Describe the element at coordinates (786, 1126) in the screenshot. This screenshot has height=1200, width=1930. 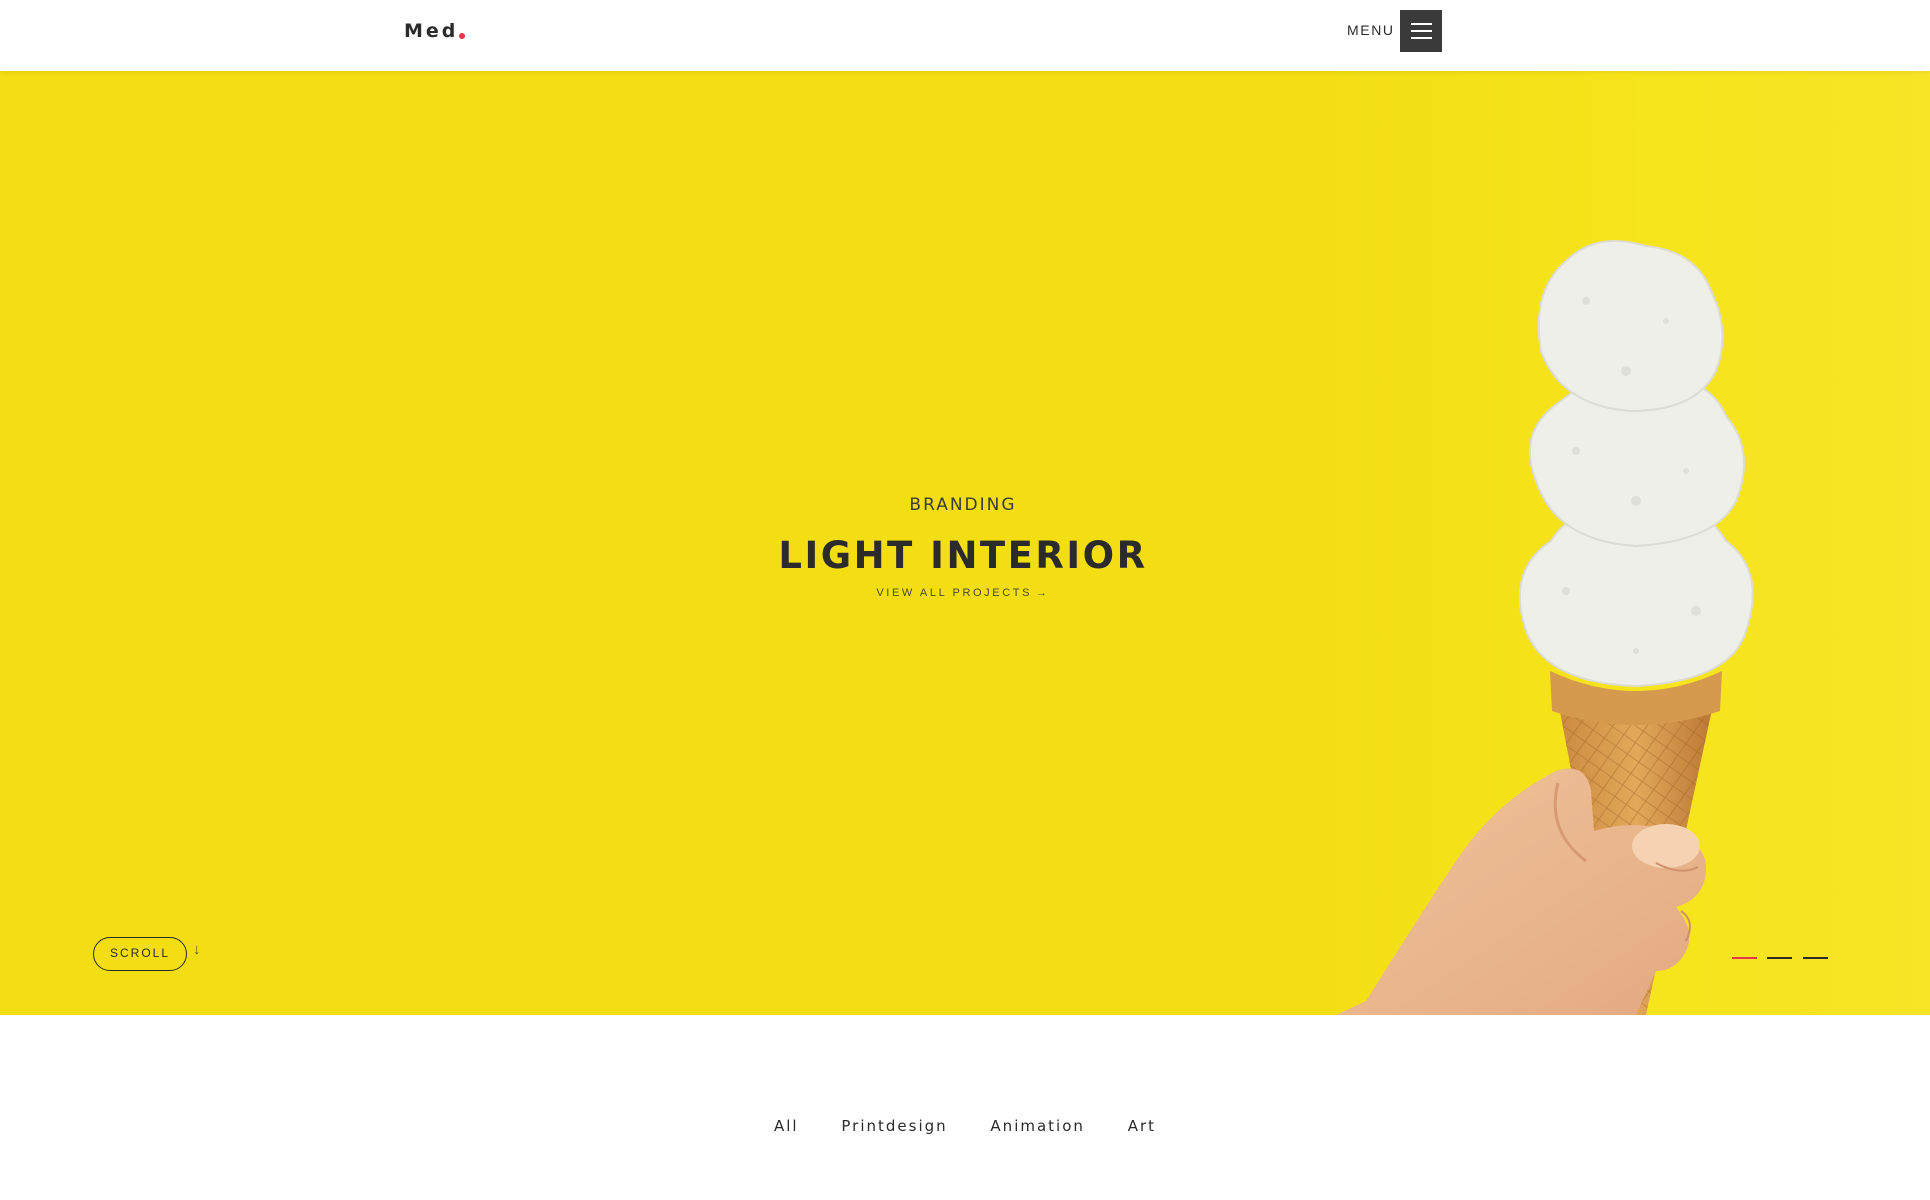
I see `filter-all: All` at that location.